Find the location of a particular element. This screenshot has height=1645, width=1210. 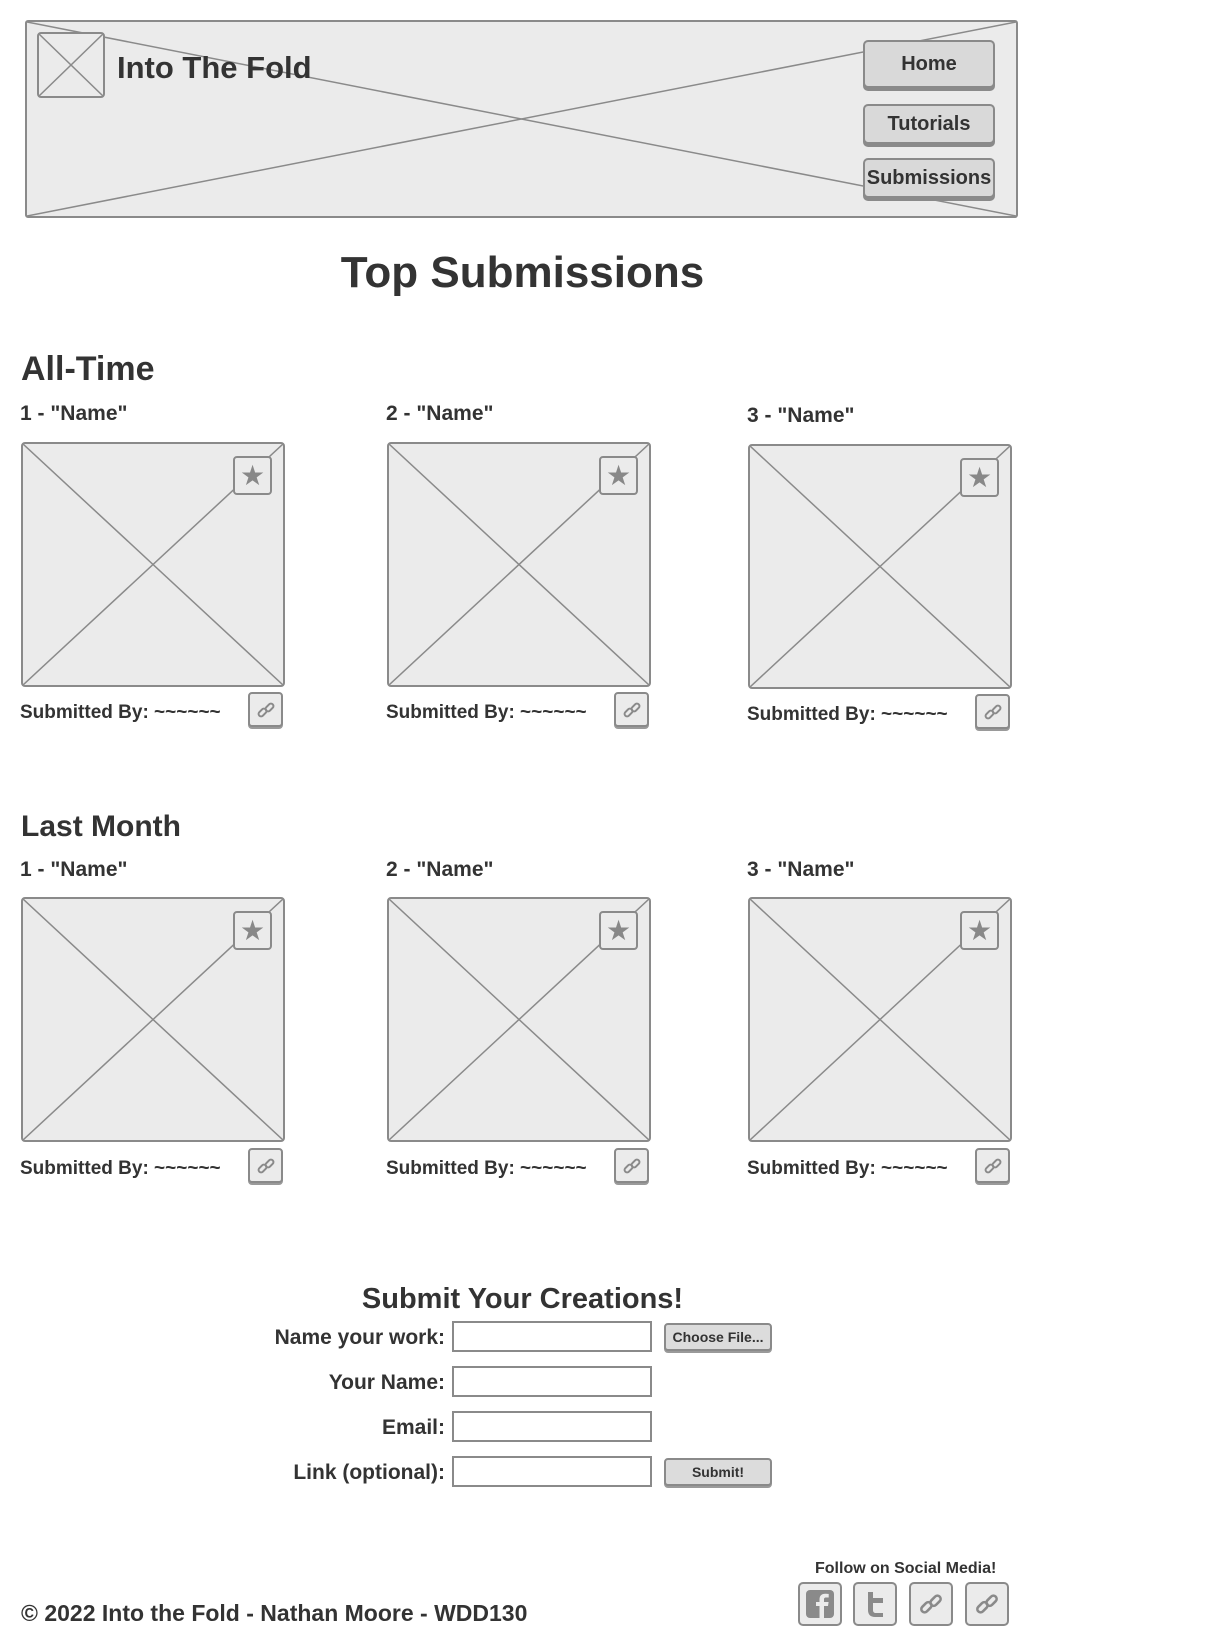

email-label: Email: is located at coordinates (413, 1427).